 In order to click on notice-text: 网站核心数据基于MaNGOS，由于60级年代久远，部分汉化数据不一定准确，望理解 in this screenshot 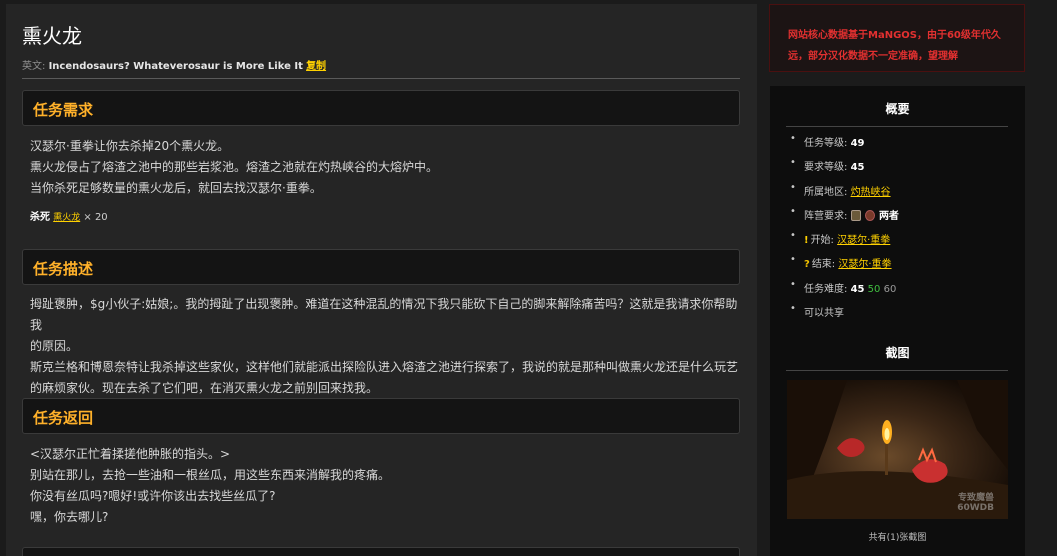, I will do `click(894, 46)`.